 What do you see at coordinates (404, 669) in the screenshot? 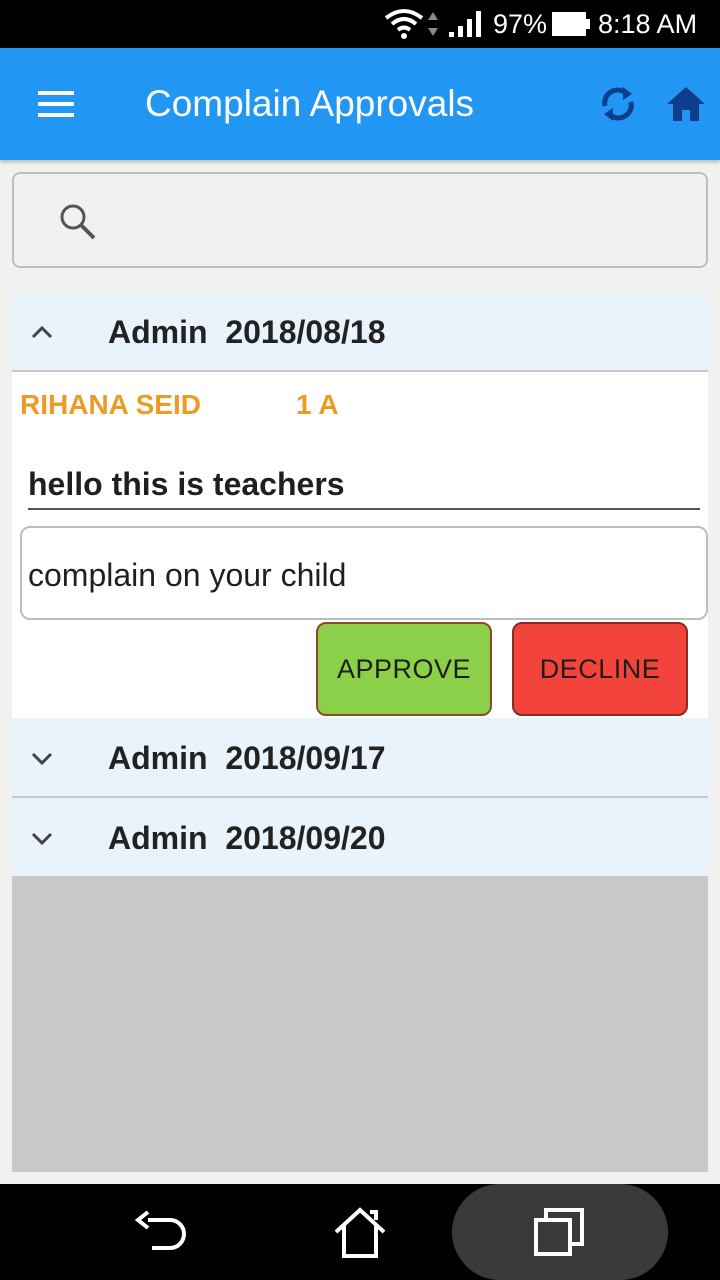
I see `approve-button: APPROVE` at bounding box center [404, 669].